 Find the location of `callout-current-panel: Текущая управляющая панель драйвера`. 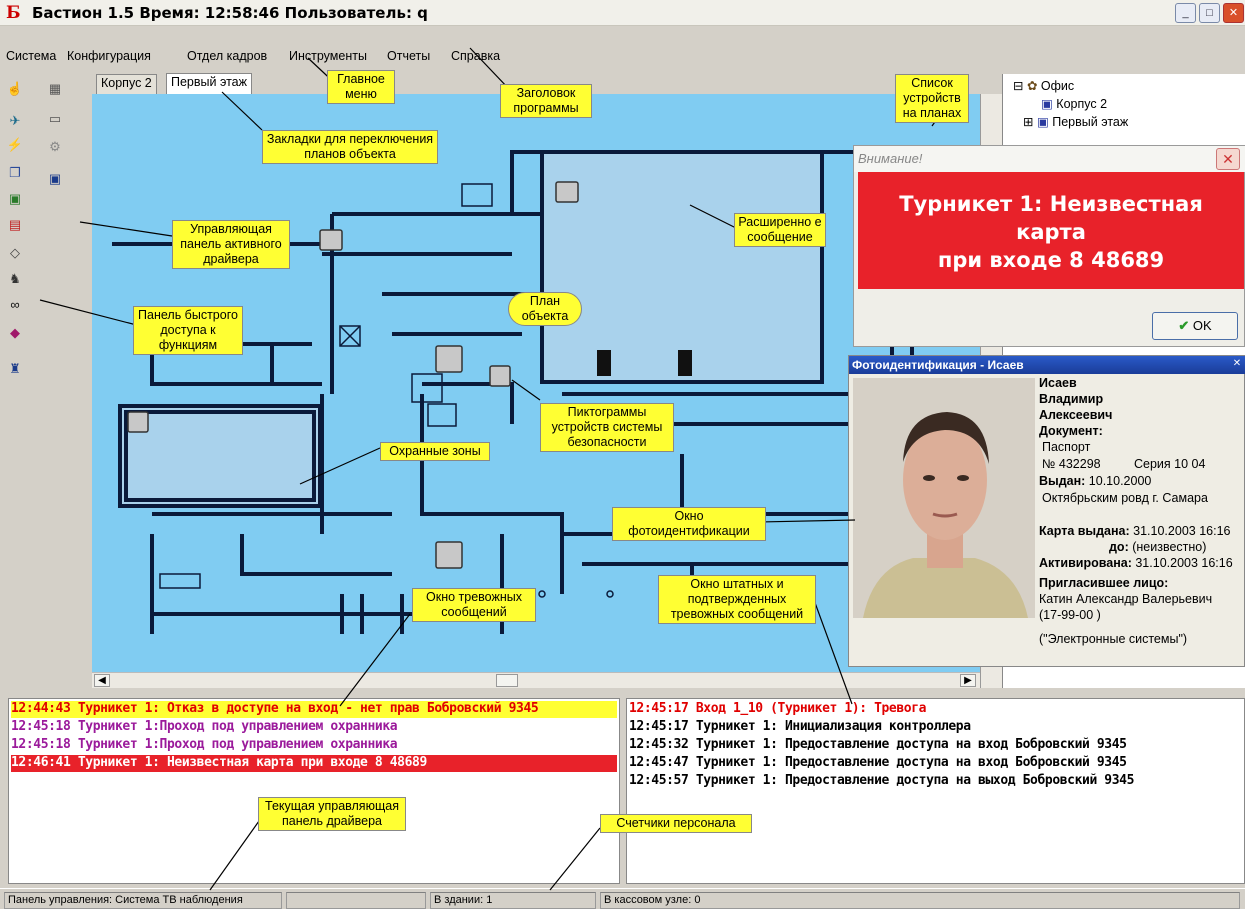

callout-current-panel: Текущая управляющая панель драйвера is located at coordinates (332, 814).